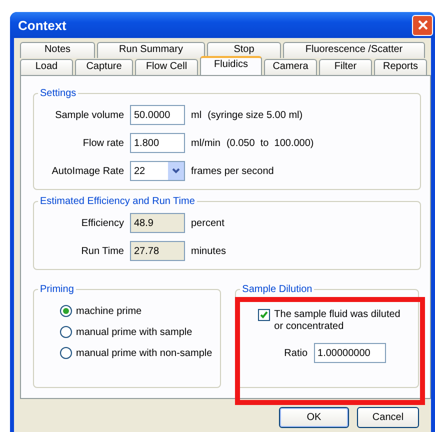 Image resolution: width=435 pixels, height=432 pixels. What do you see at coordinates (104, 67) in the screenshot?
I see `tab: Capture` at bounding box center [104, 67].